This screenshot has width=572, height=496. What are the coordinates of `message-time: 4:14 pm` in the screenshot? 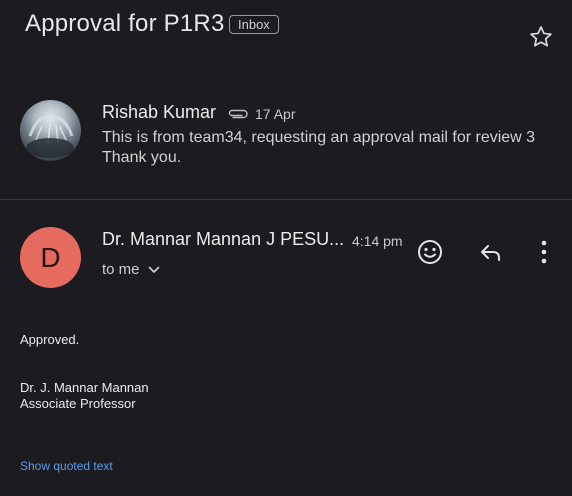 It's located at (377, 241).